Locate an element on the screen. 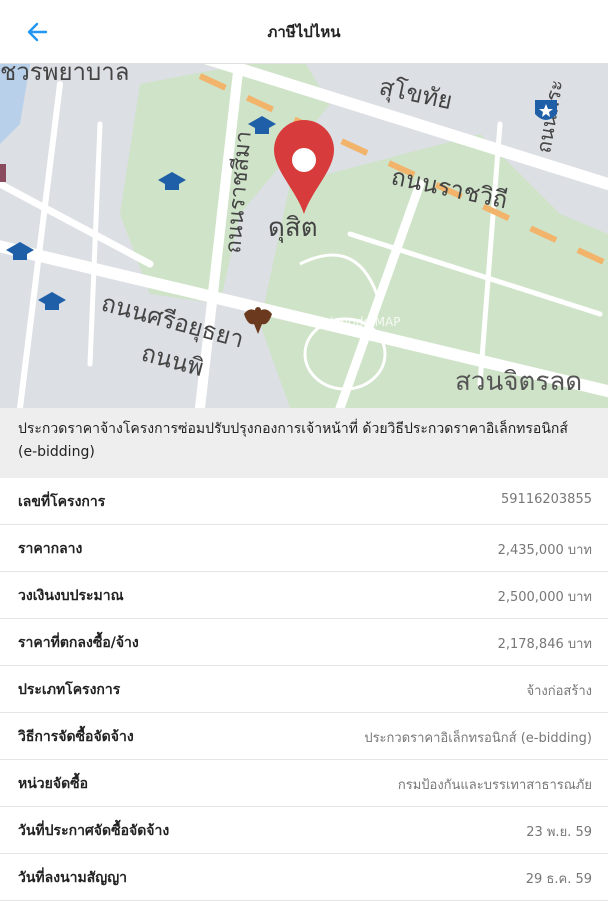 Image resolution: width=608 pixels, height=901 pixels. detail-row-project-number: เลขที่โครงการ 59116203855 is located at coordinates (304, 501).